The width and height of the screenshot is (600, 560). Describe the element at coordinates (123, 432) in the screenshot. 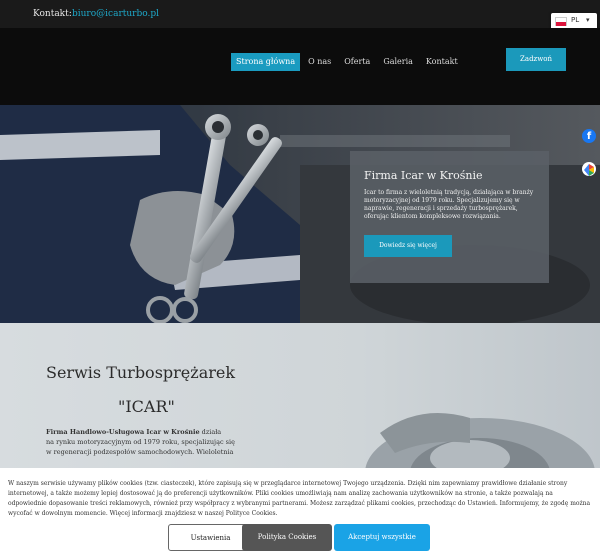

I see `company-name: Firma Handlowo-Usługowa Icar w Krośnie` at that location.